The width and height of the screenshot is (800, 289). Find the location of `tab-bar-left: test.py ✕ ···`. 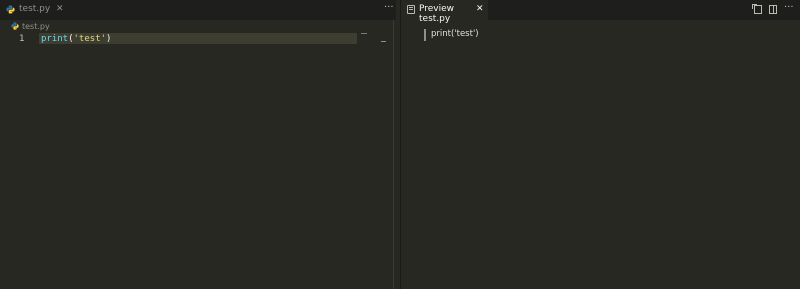

tab-bar-left: test.py ✕ ··· is located at coordinates (198, 10).